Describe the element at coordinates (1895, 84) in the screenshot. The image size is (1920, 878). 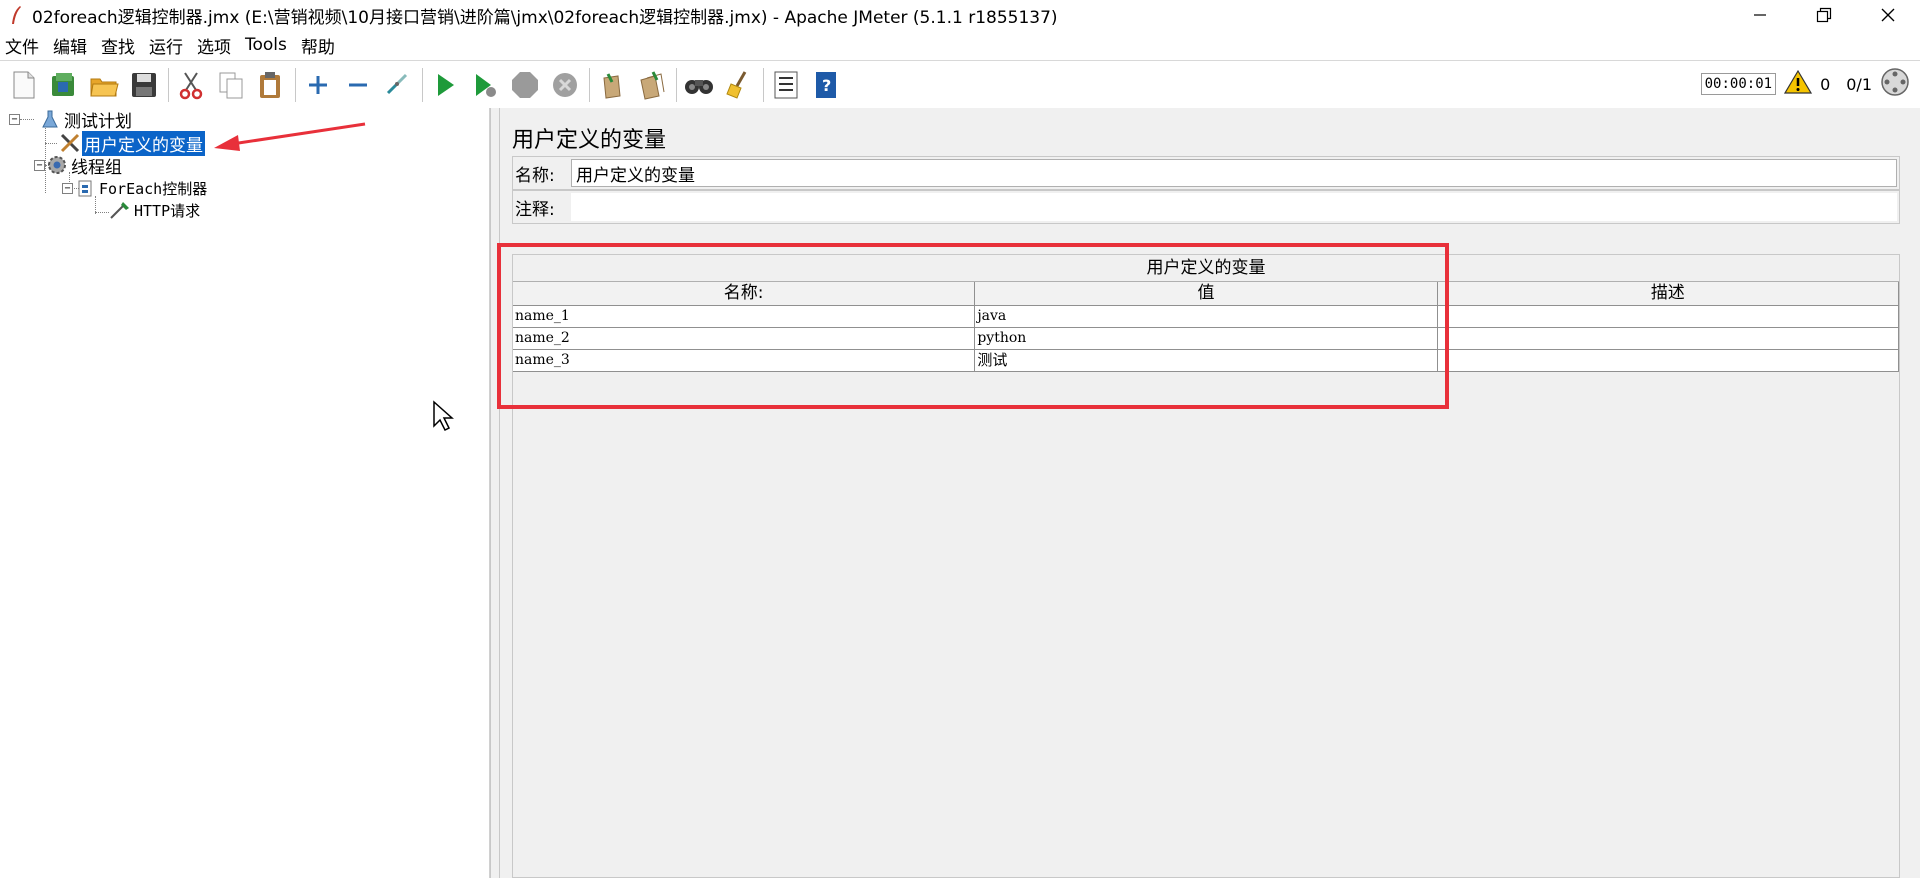
I see `status-indicator-icon` at that location.